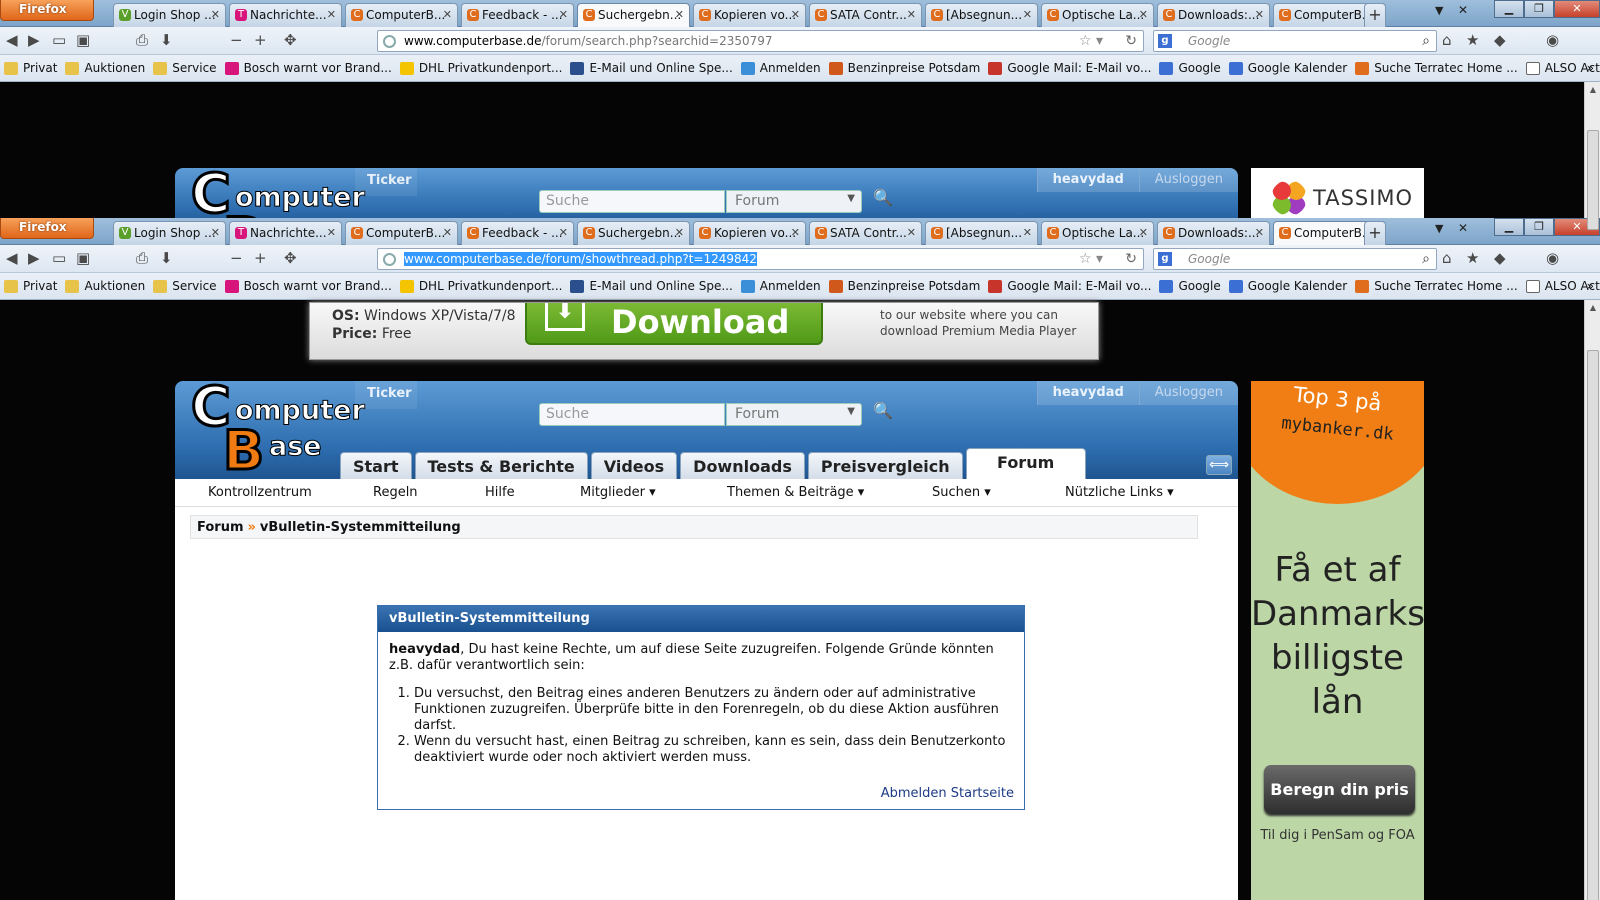 The width and height of the screenshot is (1600, 900). Describe the element at coordinates (401, 233) in the screenshot. I see `browser-tab: CComputerB...✕` at that location.